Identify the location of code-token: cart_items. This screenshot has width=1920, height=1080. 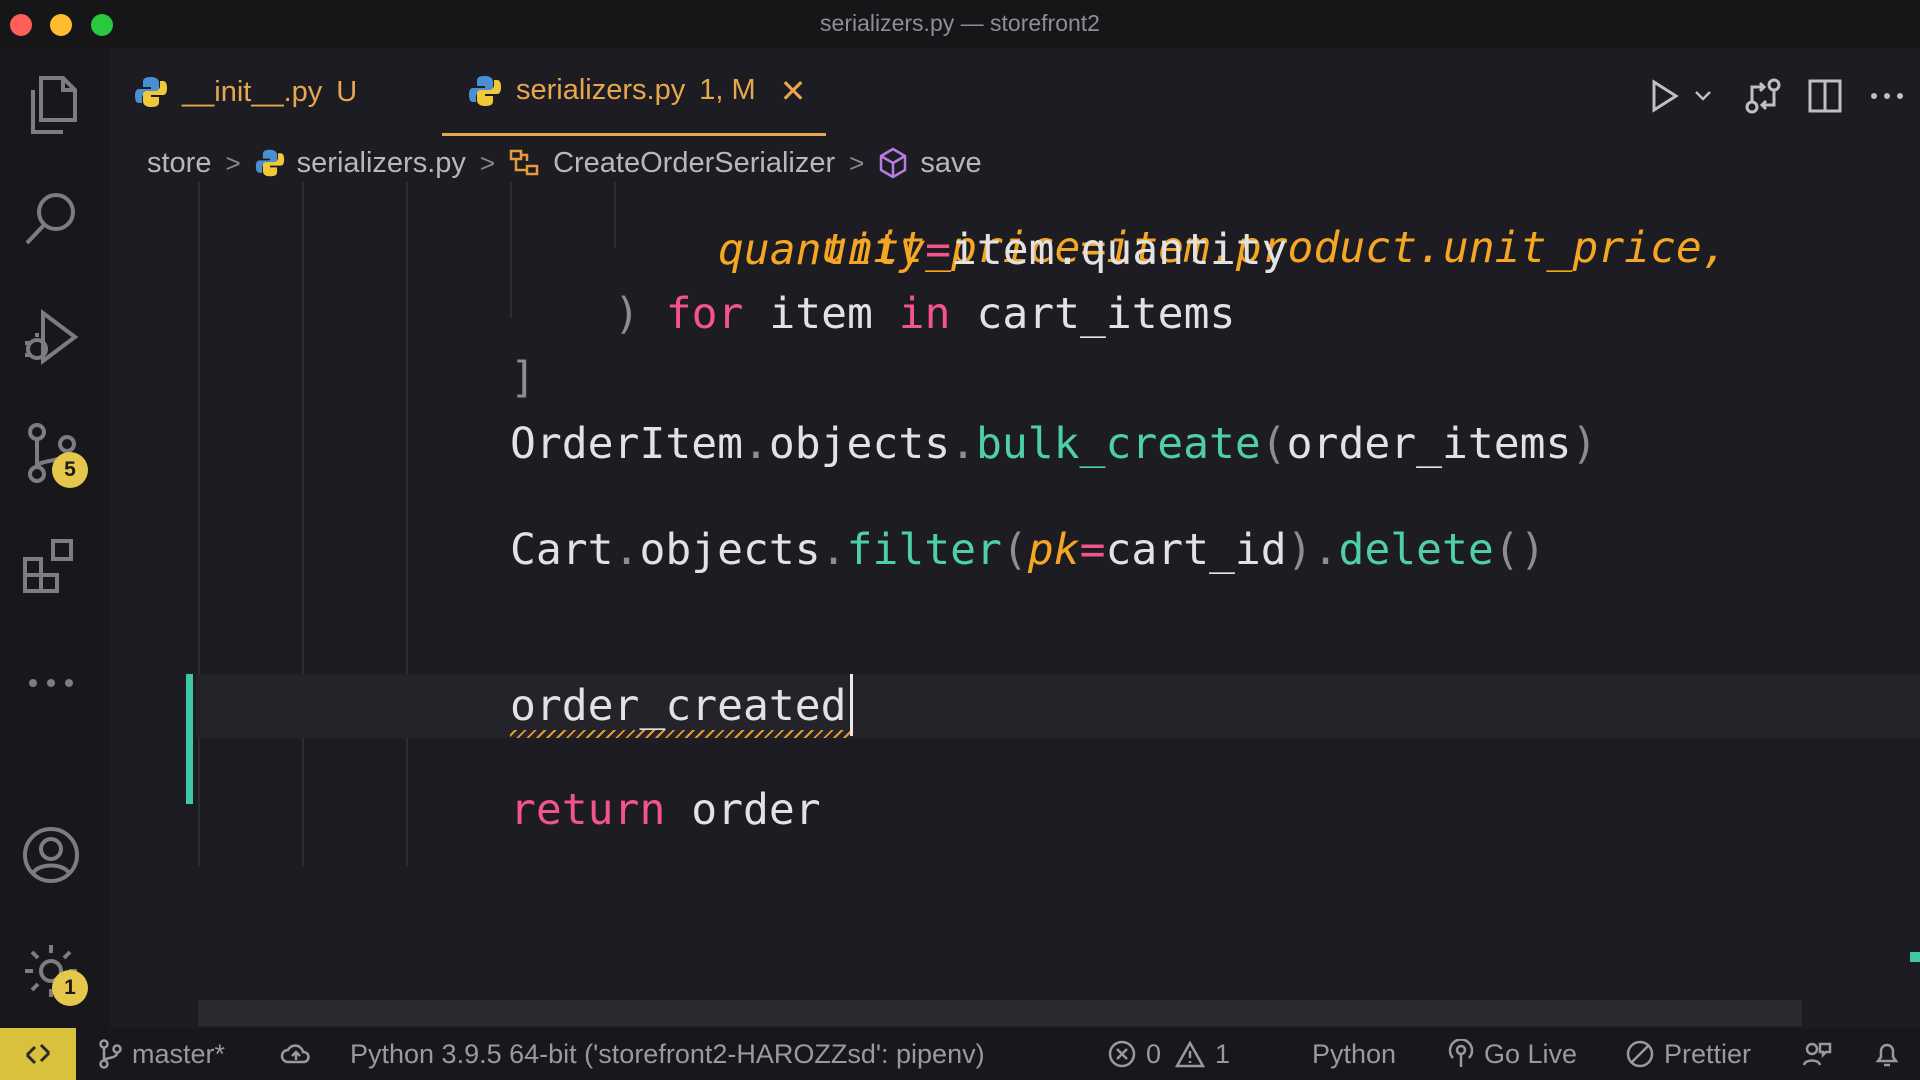
(1106, 314).